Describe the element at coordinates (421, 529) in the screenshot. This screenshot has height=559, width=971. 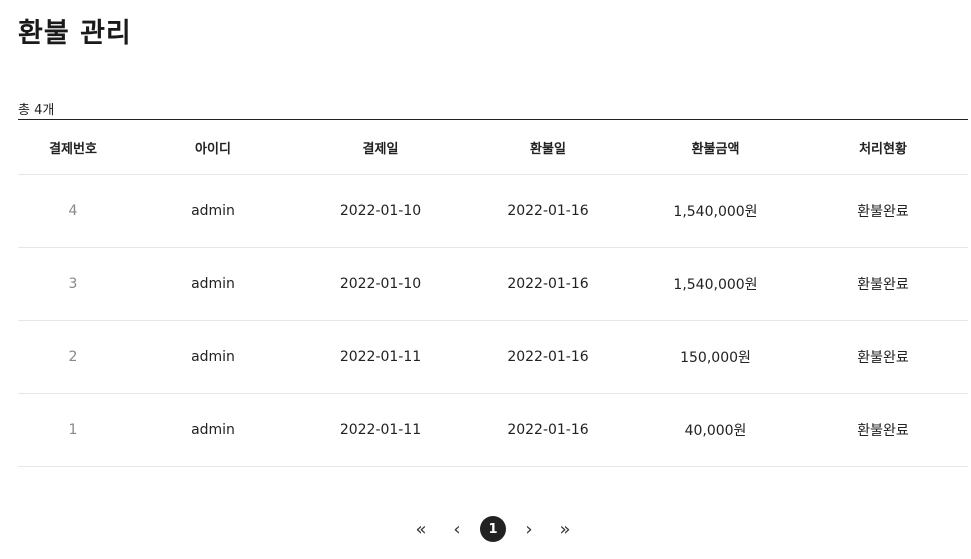
I see `first-page-icon: «` at that location.